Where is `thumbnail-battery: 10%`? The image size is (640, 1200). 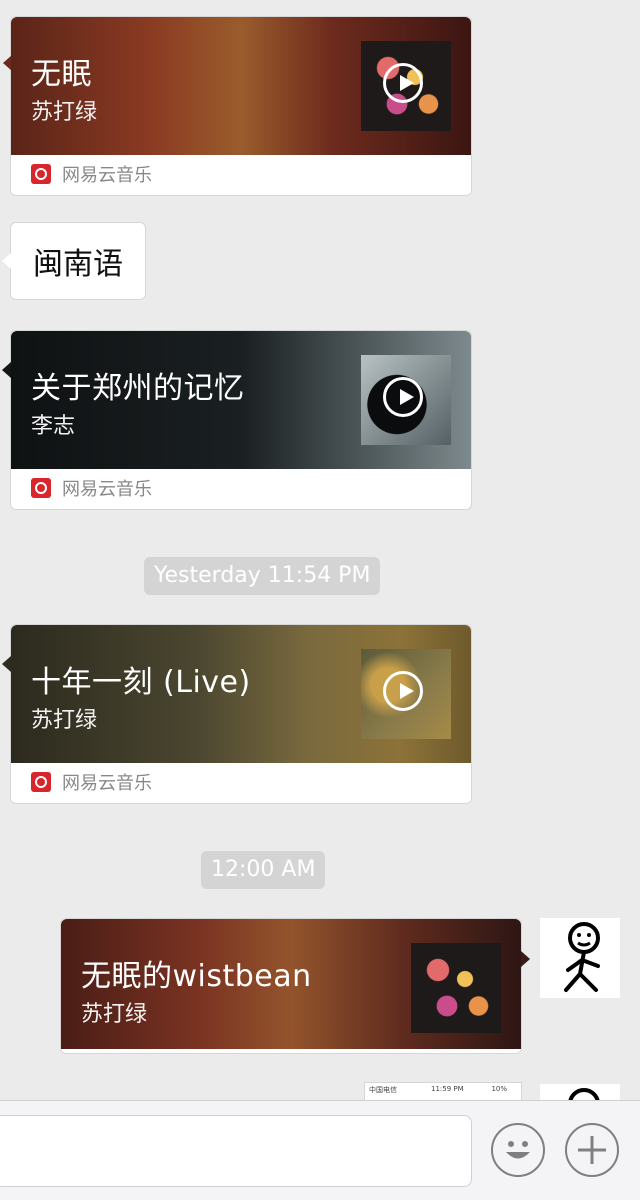 thumbnail-battery: 10% is located at coordinates (499, 1089).